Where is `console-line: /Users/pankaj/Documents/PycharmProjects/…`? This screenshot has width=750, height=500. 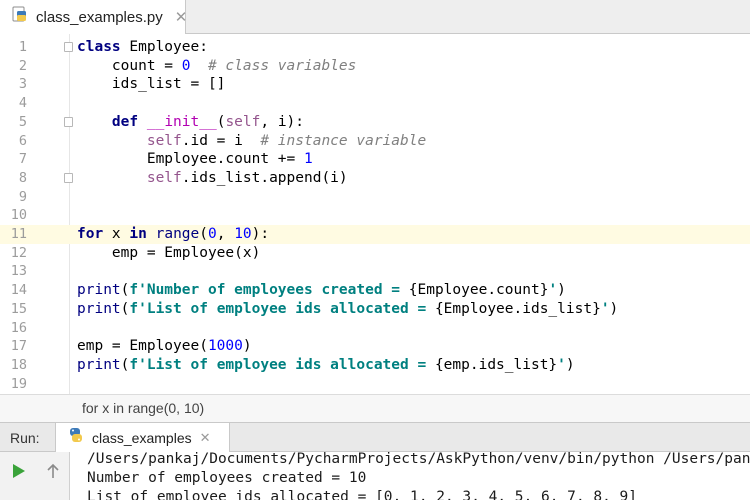
console-line: /Users/pankaj/Documents/PycharmProjects/… is located at coordinates (418, 459).